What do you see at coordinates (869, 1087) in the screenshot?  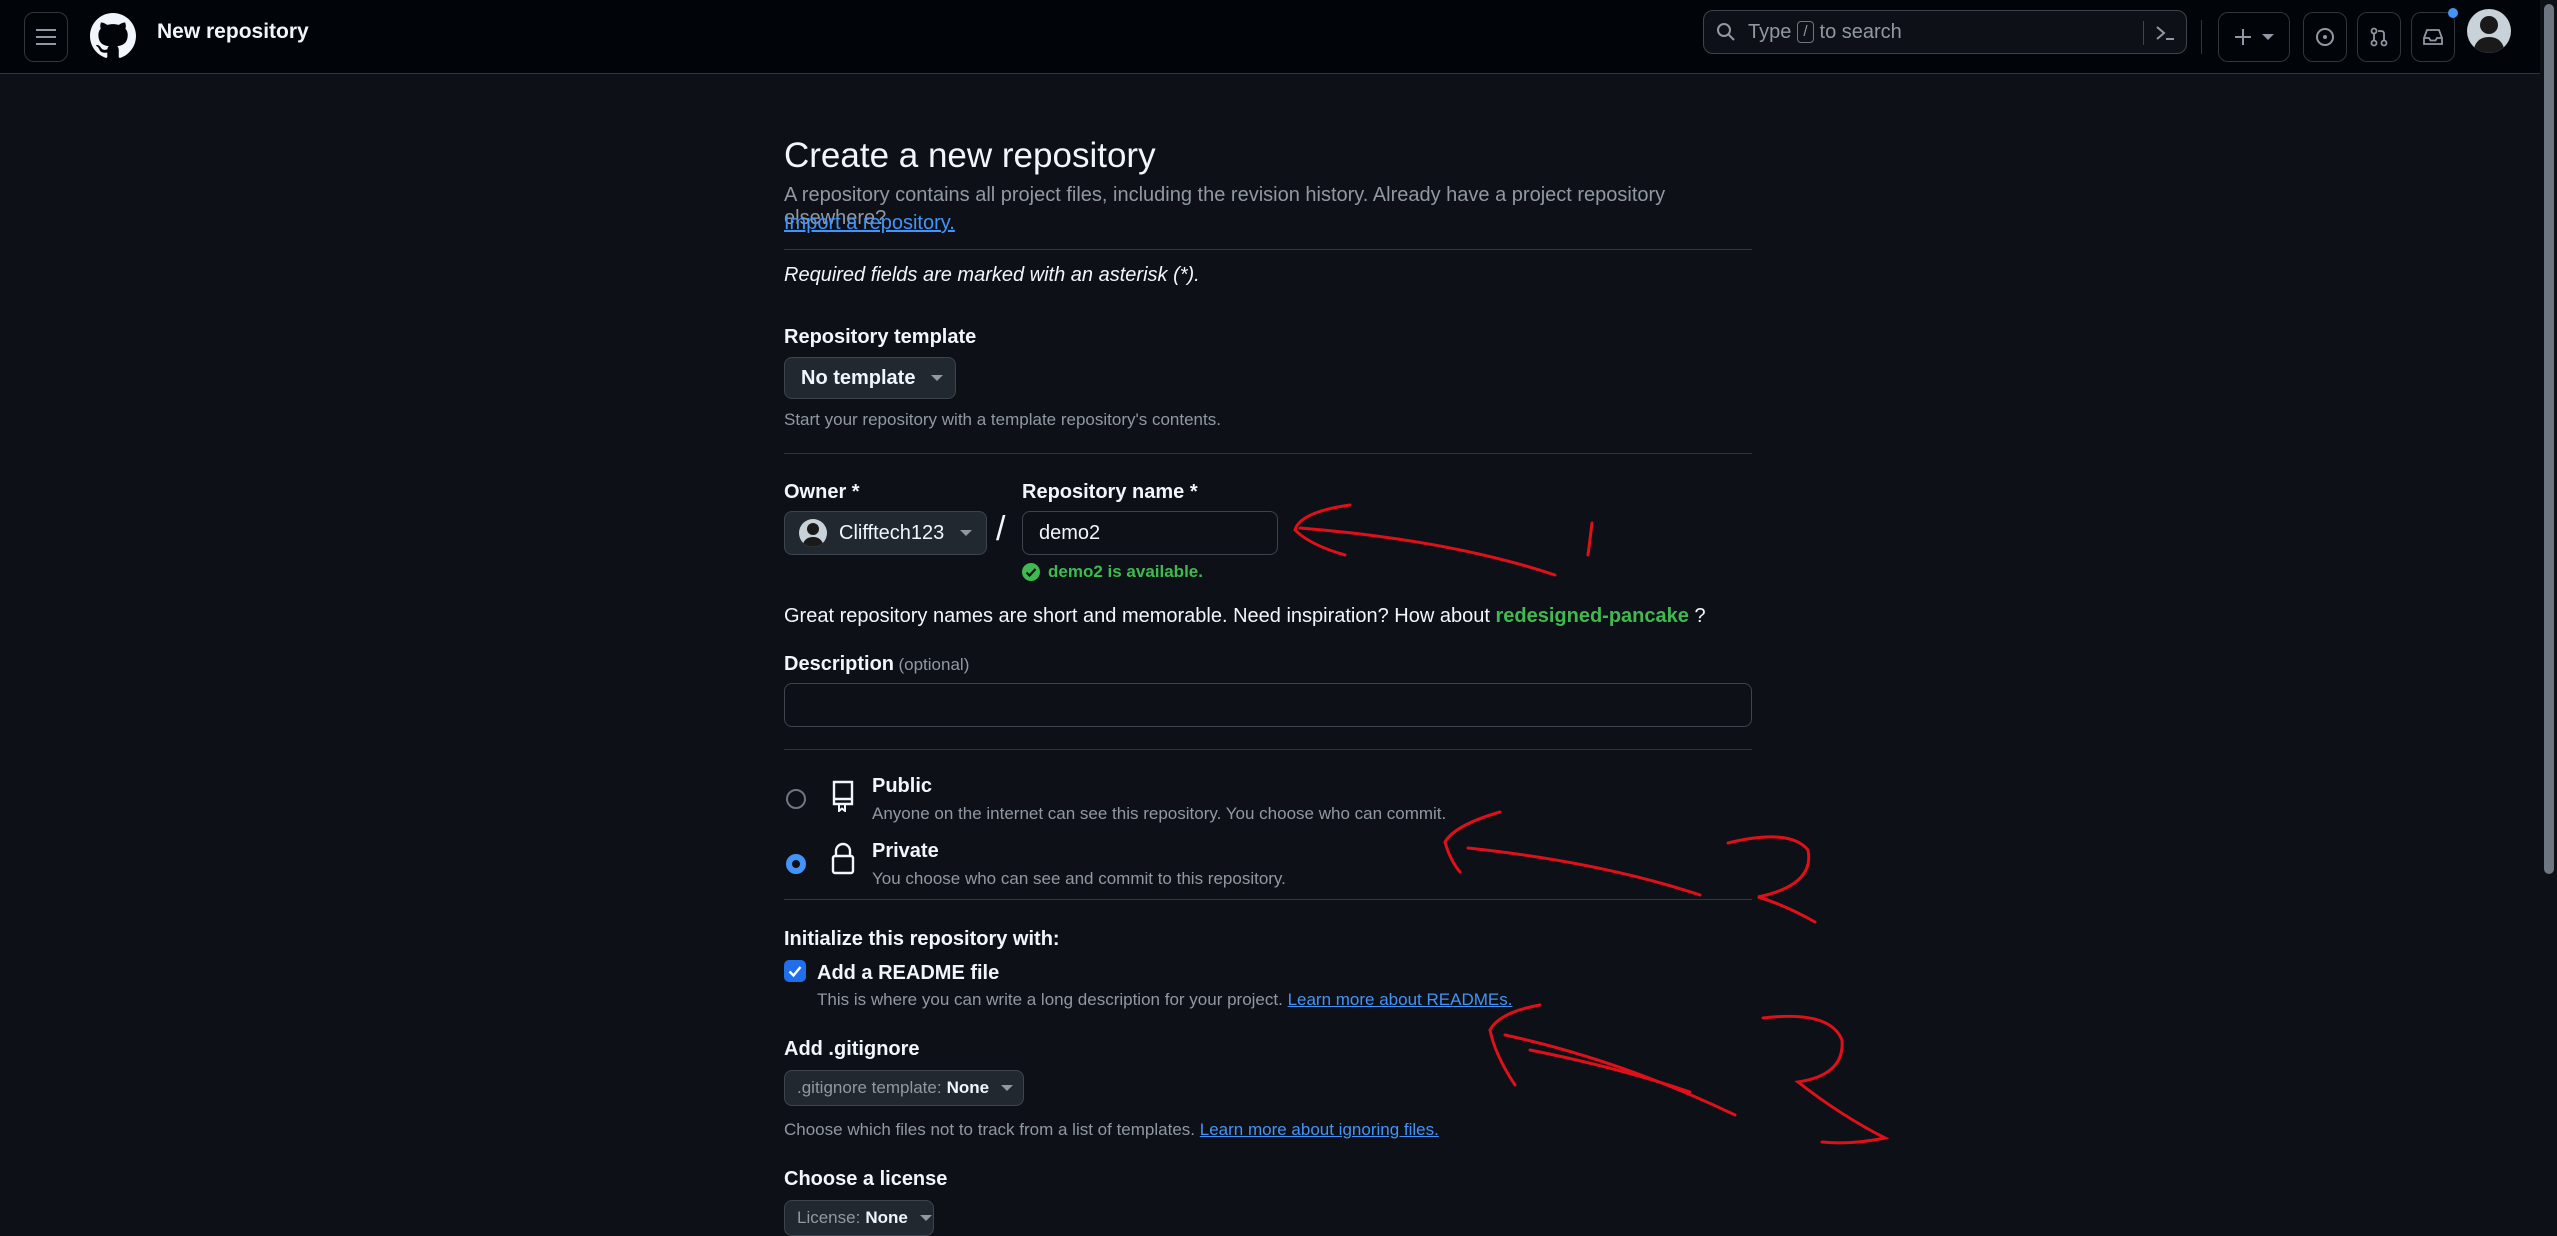 I see `gitignore-select-prefix: .gitignore template:` at bounding box center [869, 1087].